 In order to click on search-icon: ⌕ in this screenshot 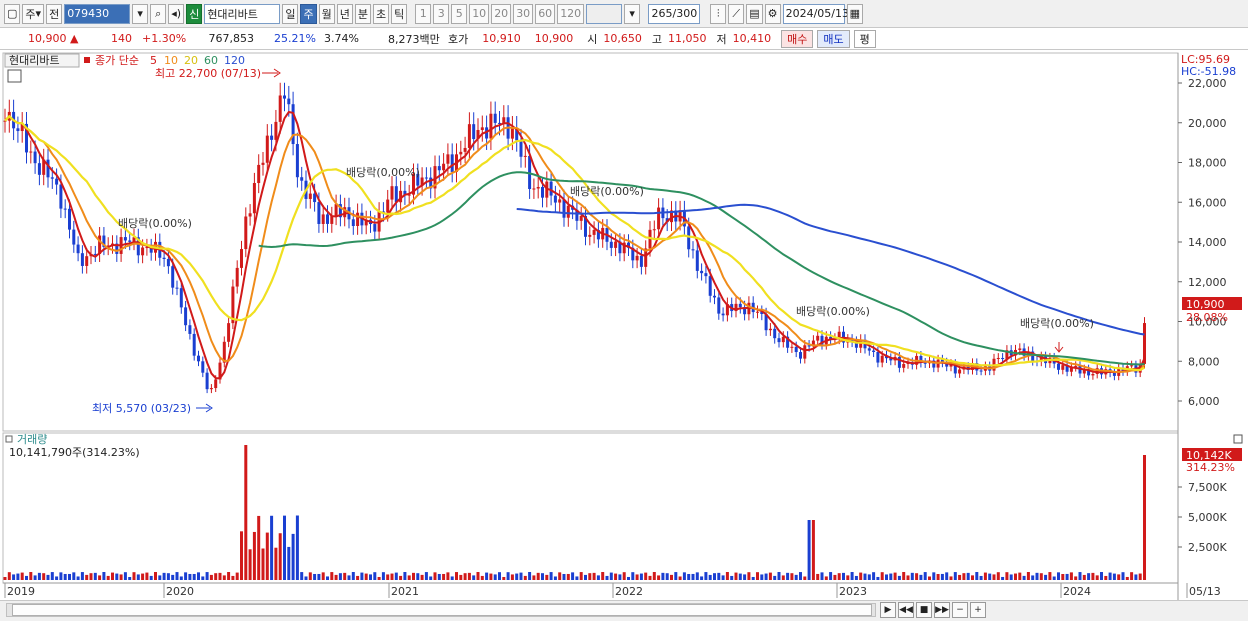, I will do `click(158, 13)`.